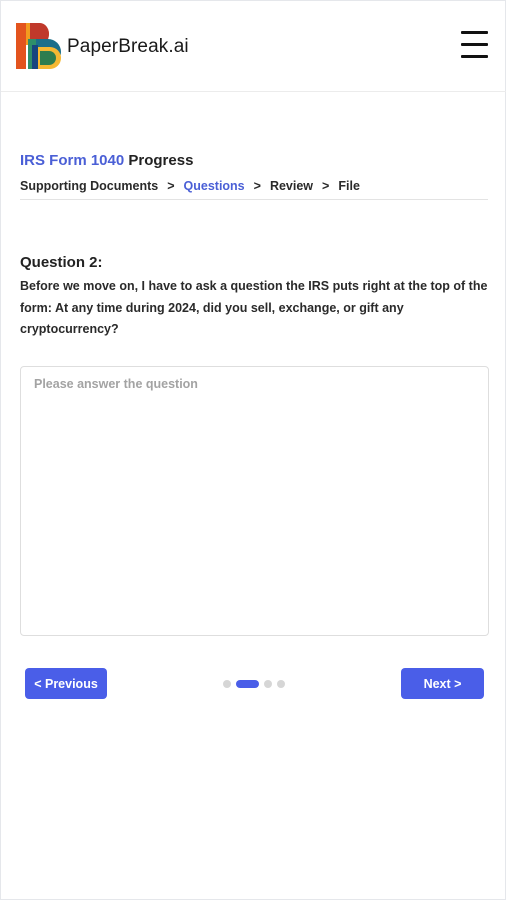 This screenshot has width=506, height=900. What do you see at coordinates (159, 160) in the screenshot?
I see `progress-label: Progress` at bounding box center [159, 160].